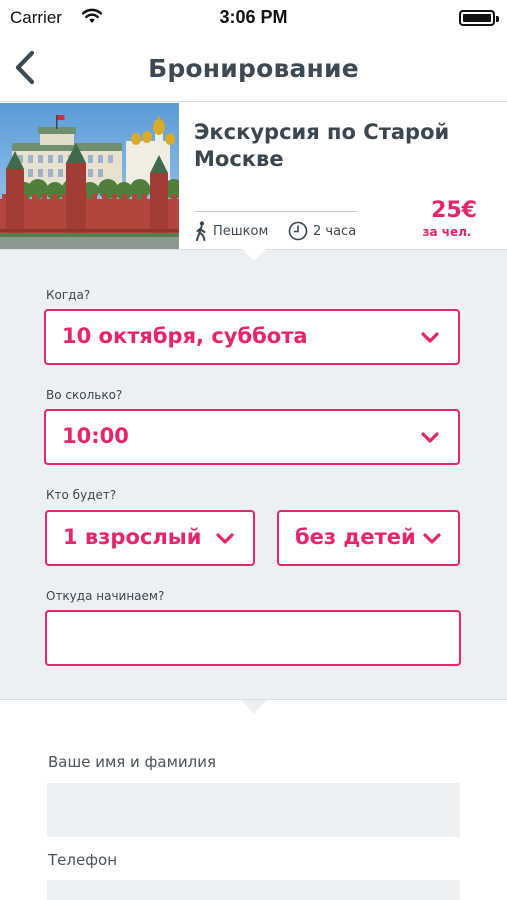 Image resolution: width=507 pixels, height=900 pixels. I want to click on status-bar: Carrier 3:06 PM, so click(253, 18).